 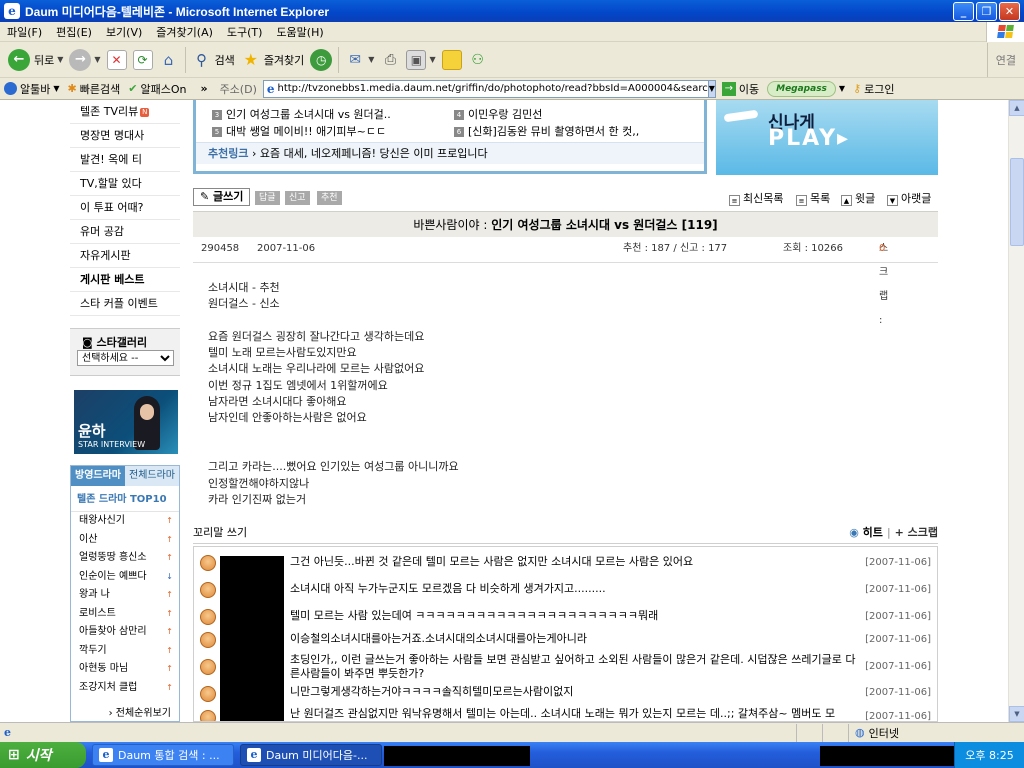 What do you see at coordinates (450, 153) in the screenshot?
I see `recommend-link-bar: 추천링크 › 요즘 대세, 네오제페니즘! 당신은 이미 프로입니다` at bounding box center [450, 153].